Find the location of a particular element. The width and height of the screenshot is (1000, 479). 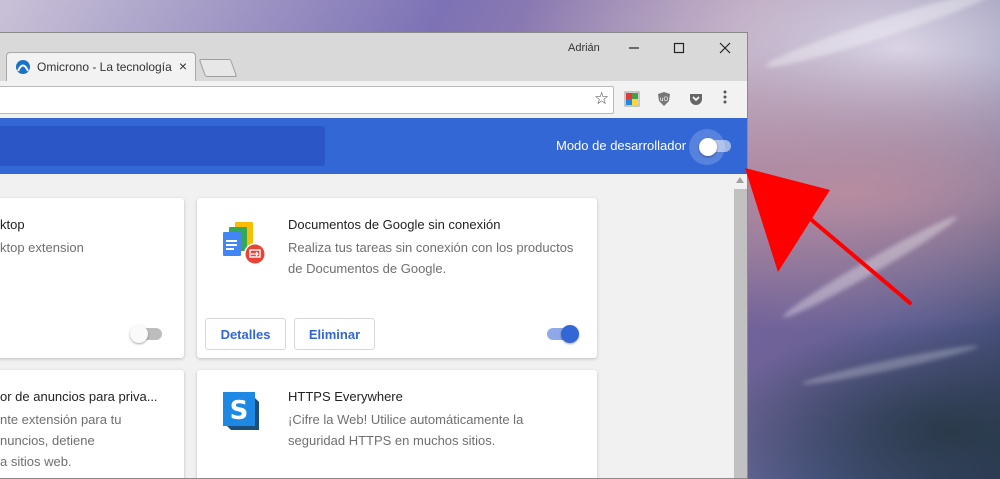

scrollbar-thumb is located at coordinates (740, 333).